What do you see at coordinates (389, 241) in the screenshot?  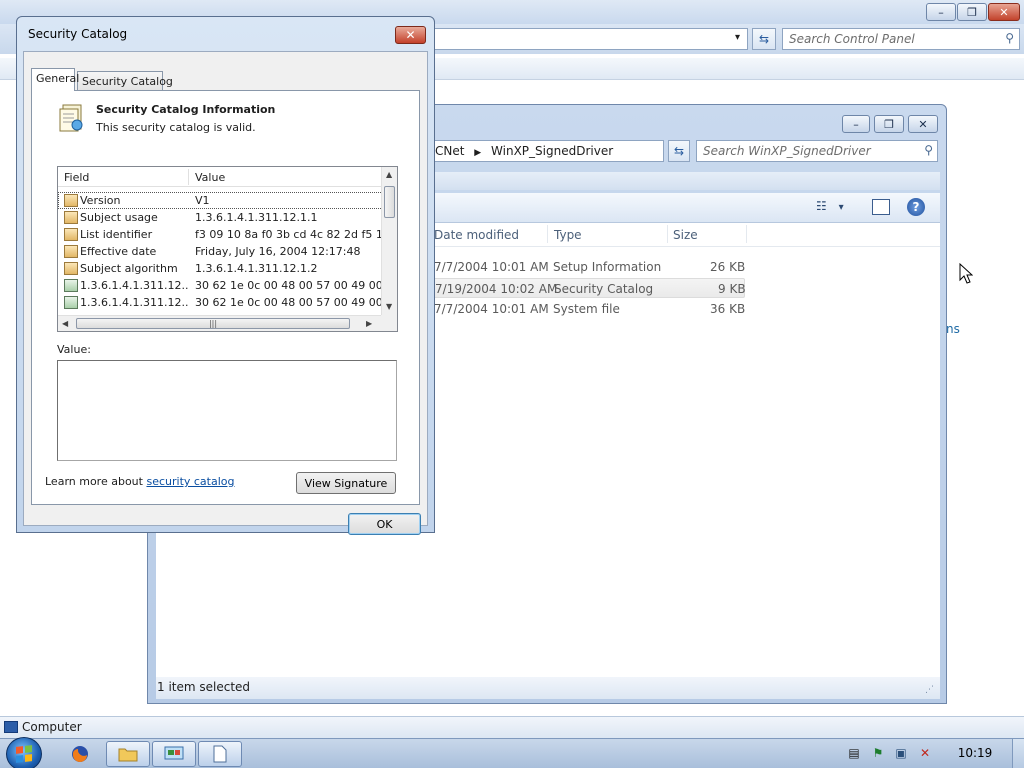 I see `vertical-scrollbar: ▲ ▼` at bounding box center [389, 241].